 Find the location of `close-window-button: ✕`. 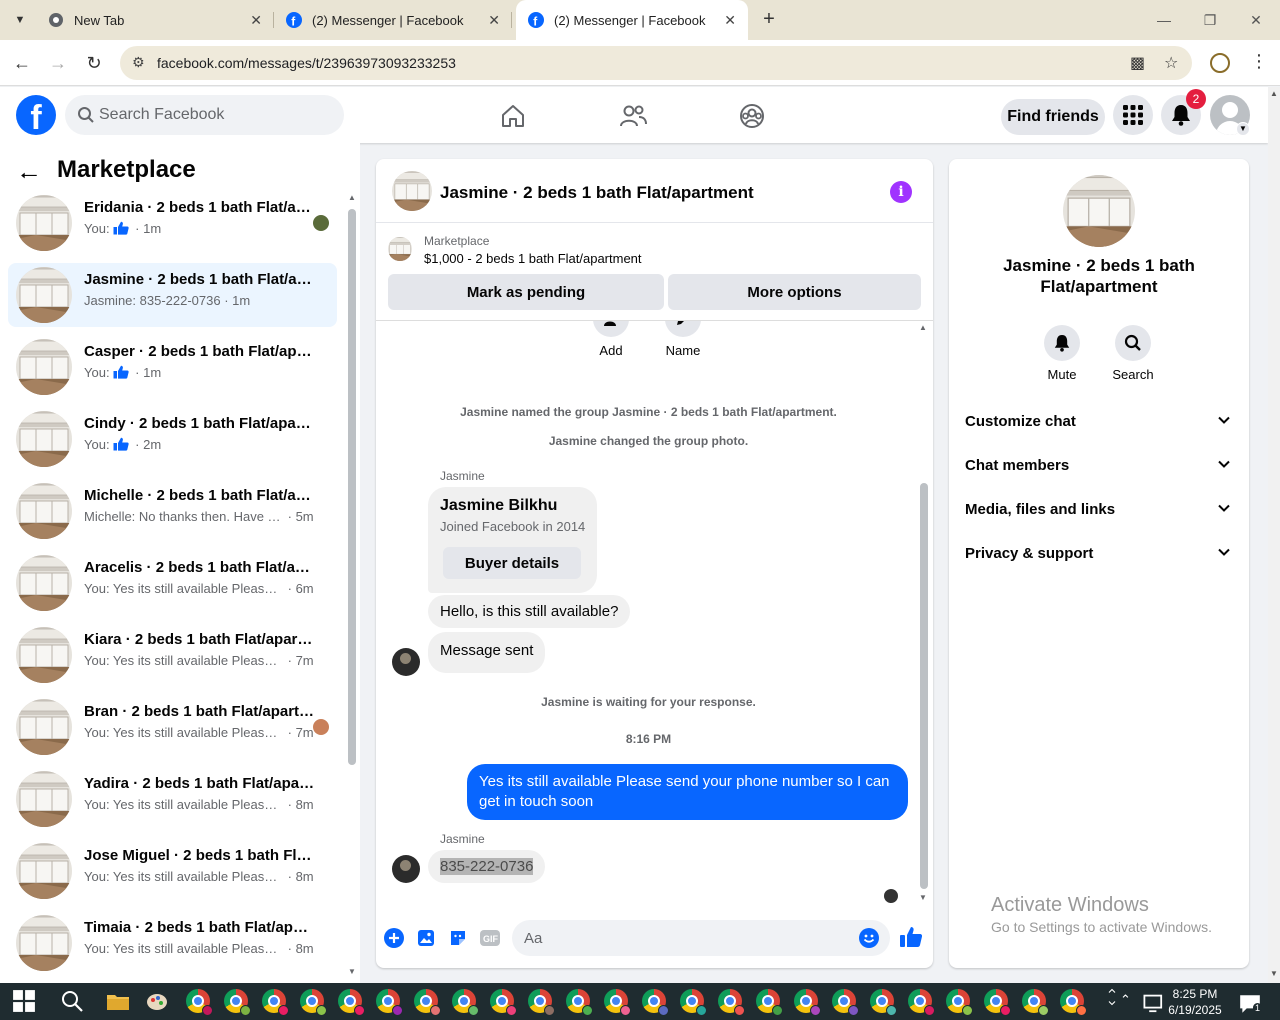

close-window-button: ✕ is located at coordinates (1256, 20).